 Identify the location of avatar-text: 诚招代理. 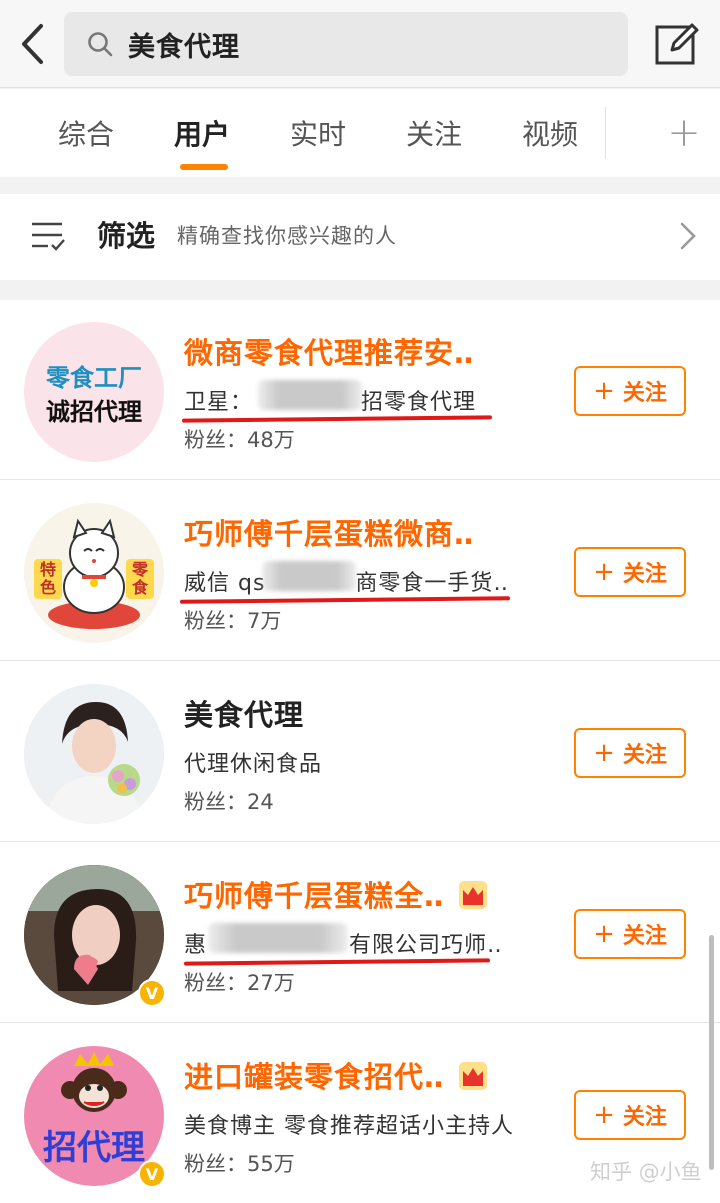
(94, 412).